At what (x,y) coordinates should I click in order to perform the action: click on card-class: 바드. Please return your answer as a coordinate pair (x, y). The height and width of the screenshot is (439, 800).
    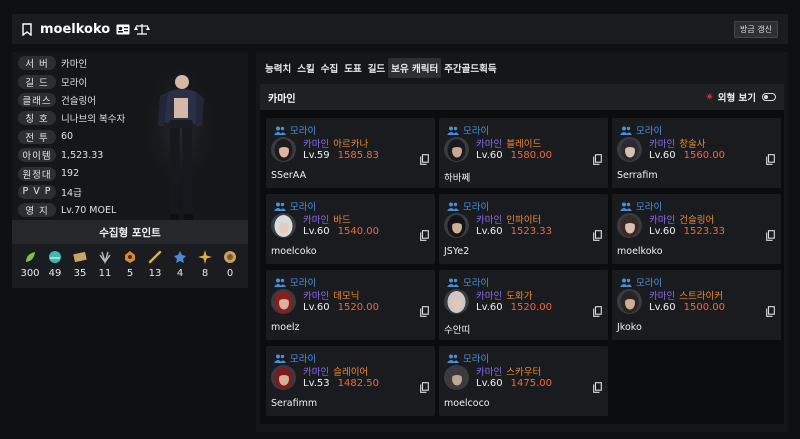
    Looking at the image, I should click on (342, 220).